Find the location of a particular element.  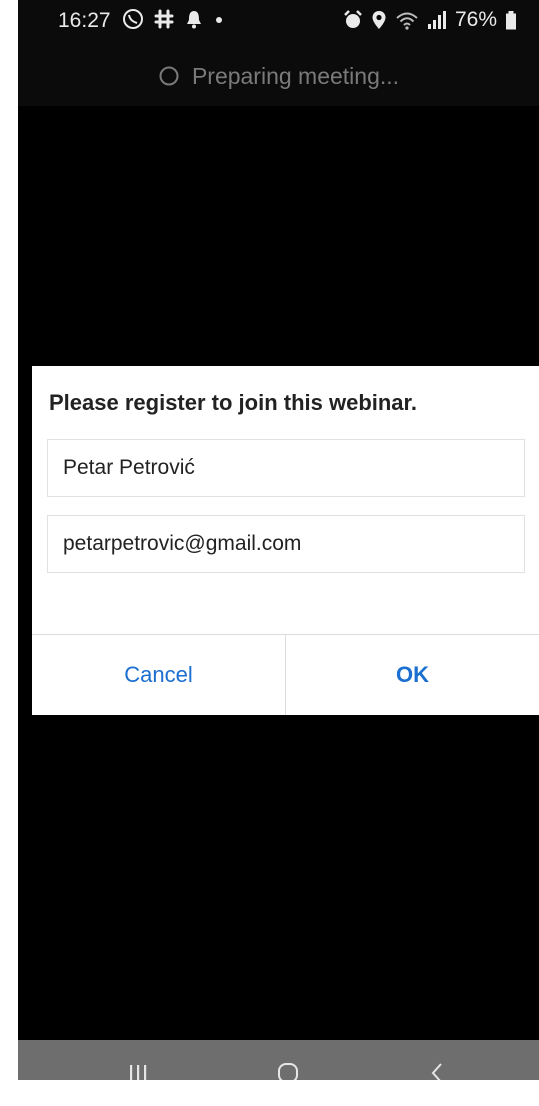

viber-icon is located at coordinates (133, 19).